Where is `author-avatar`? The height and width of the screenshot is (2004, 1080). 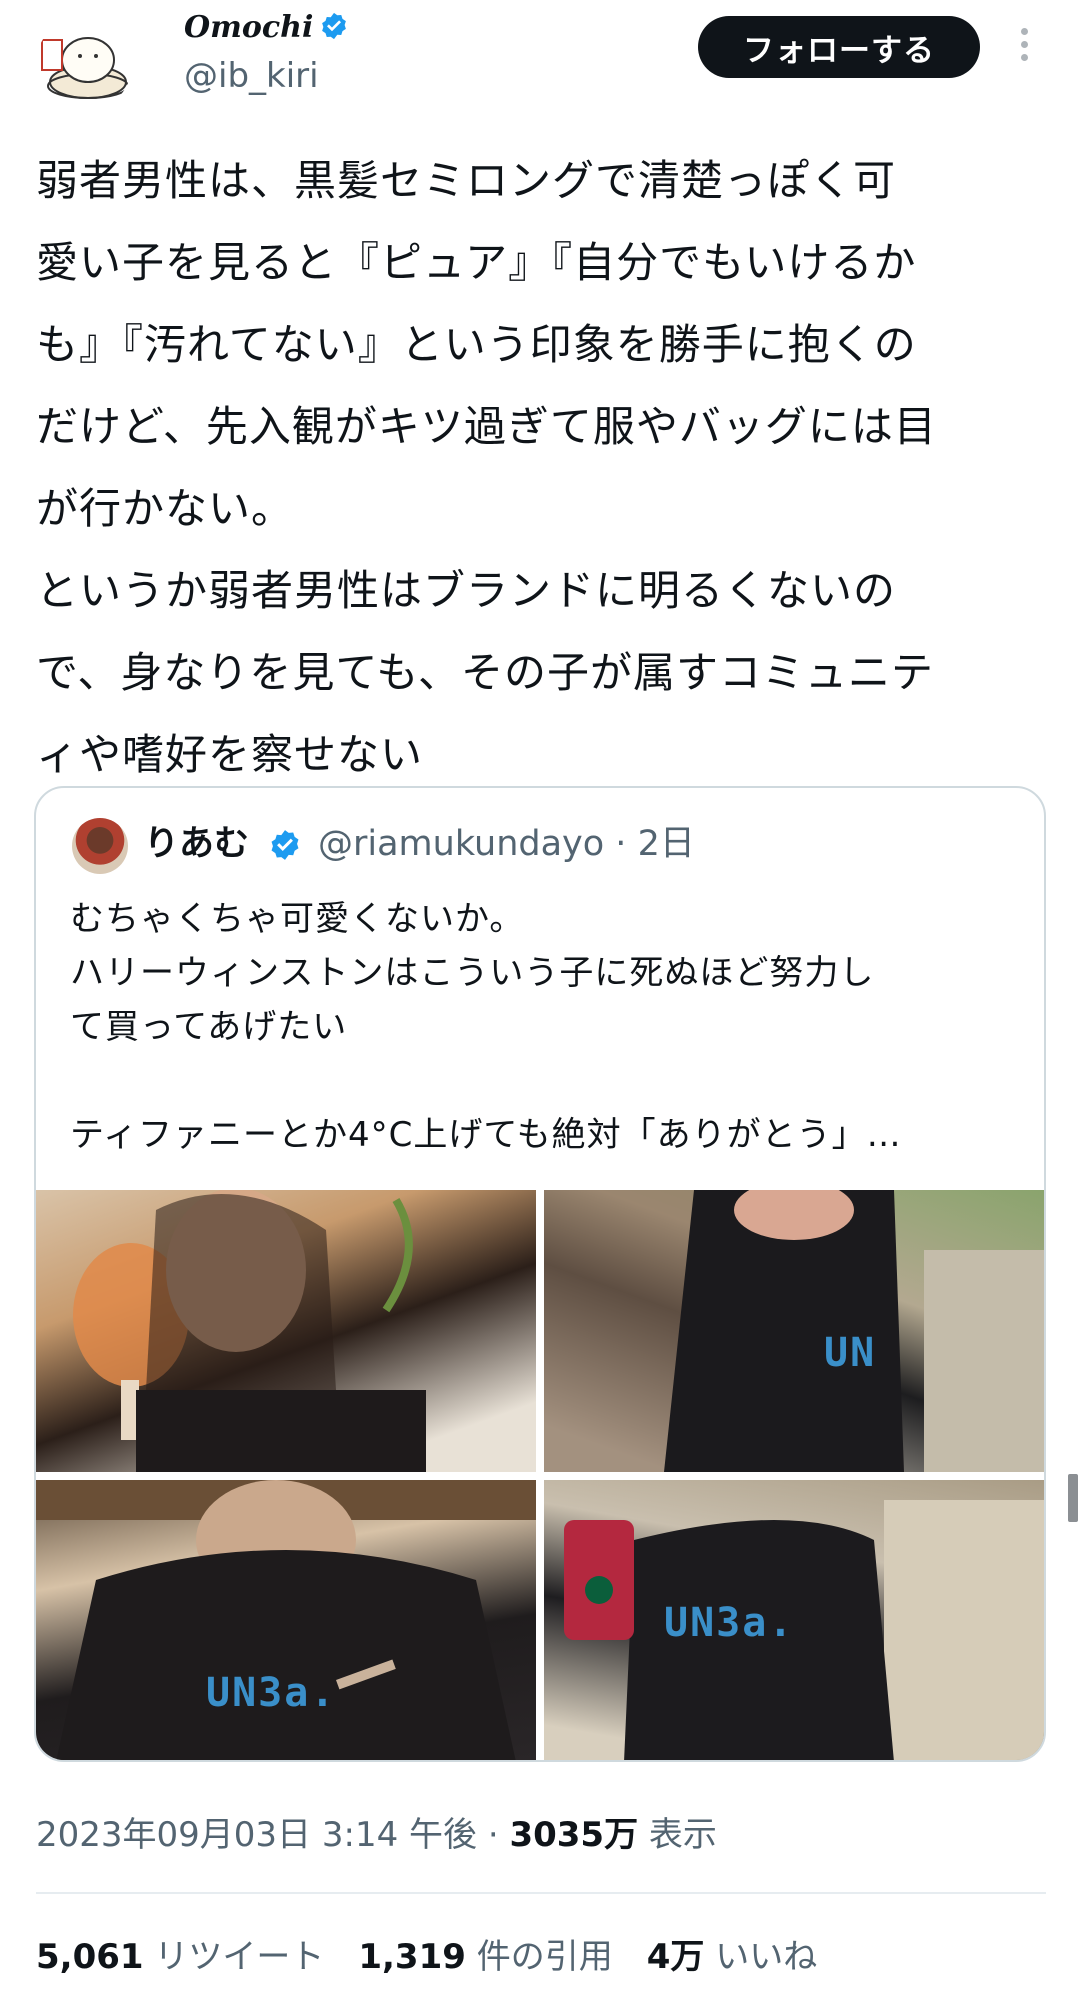
author-avatar is located at coordinates (84, 64).